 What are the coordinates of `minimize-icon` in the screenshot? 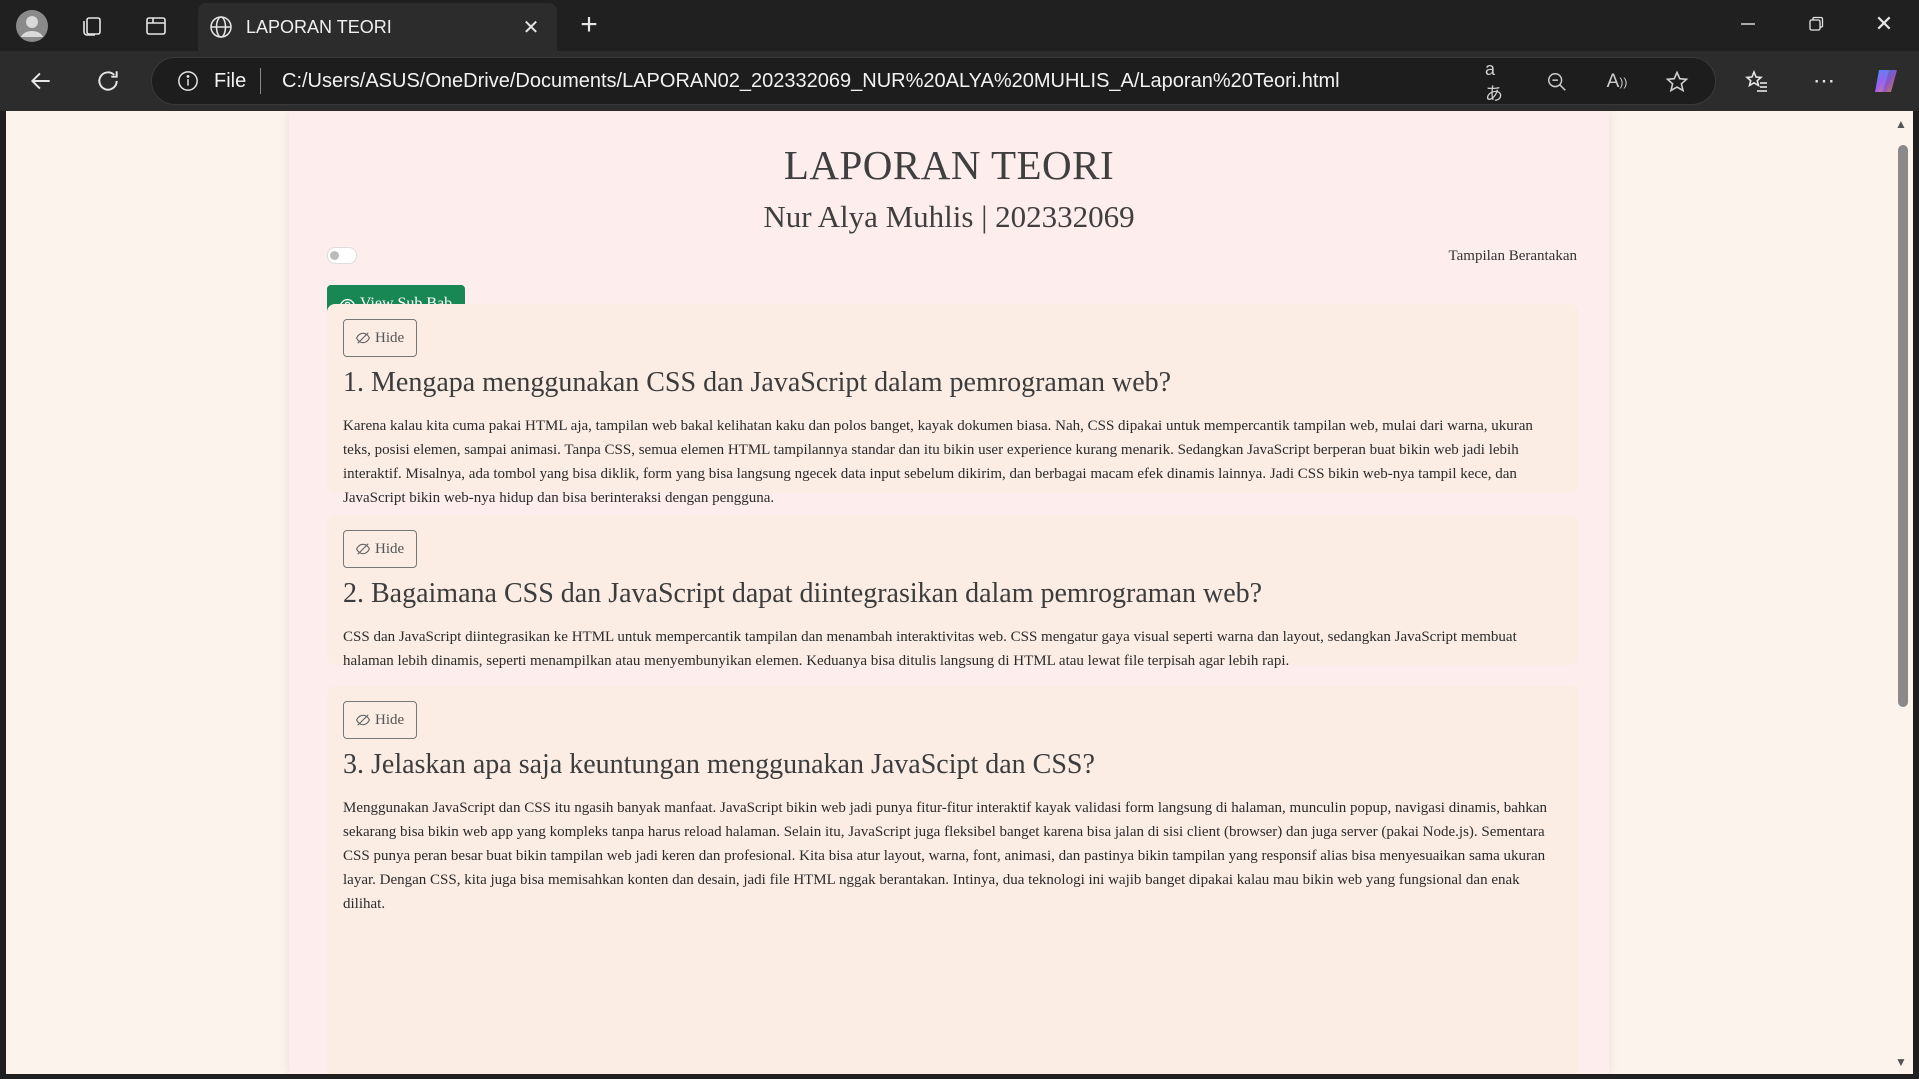 It's located at (1748, 24).